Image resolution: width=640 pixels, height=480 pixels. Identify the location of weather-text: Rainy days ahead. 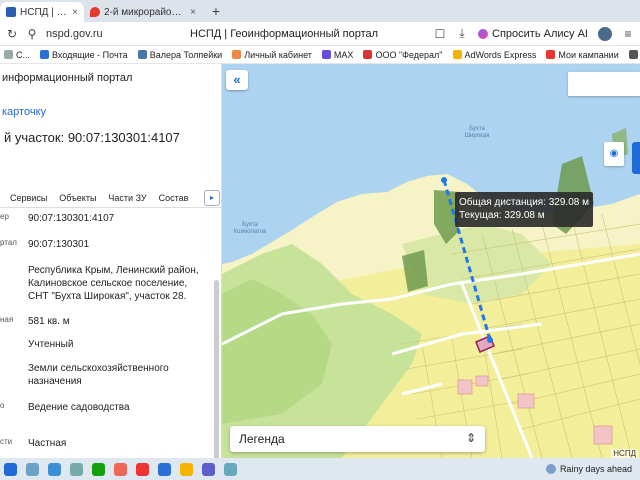
(595, 469).